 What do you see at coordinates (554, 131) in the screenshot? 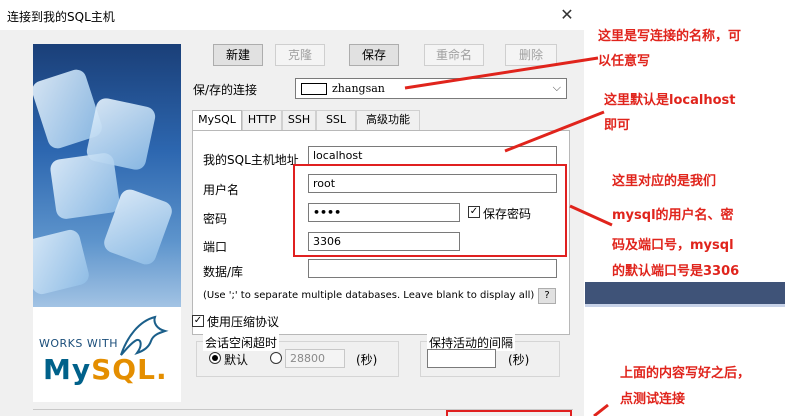
I see `arrow-to-host` at bounding box center [554, 131].